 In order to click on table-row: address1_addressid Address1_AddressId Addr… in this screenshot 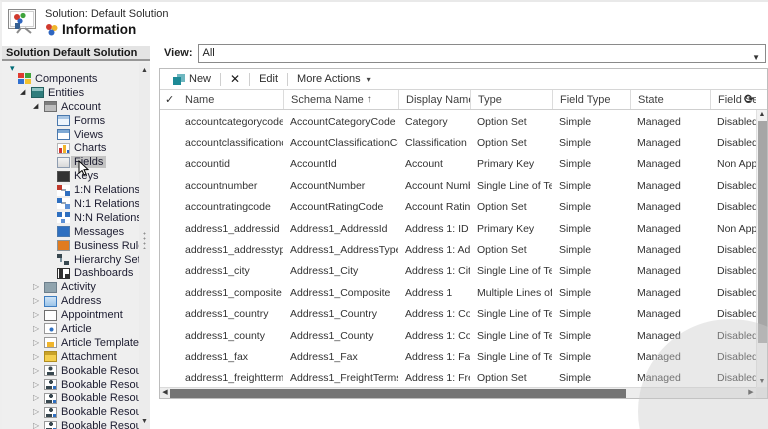, I will do `click(458, 228)`.